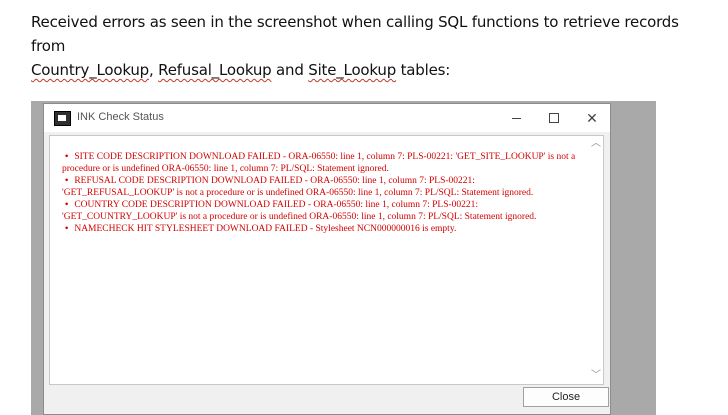 Image resolution: width=728 pixels, height=415 pixels. Describe the element at coordinates (154, 70) in the screenshot. I see `intro-sep1: ,` at that location.